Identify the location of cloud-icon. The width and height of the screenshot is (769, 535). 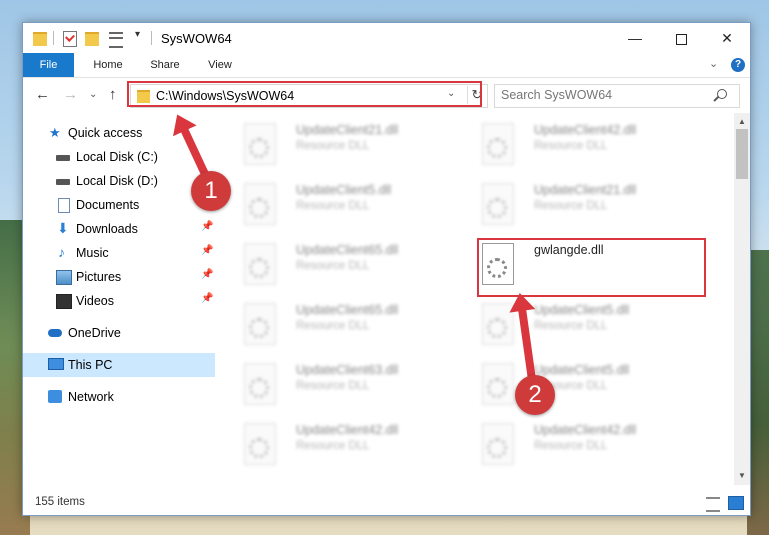
(55, 333).